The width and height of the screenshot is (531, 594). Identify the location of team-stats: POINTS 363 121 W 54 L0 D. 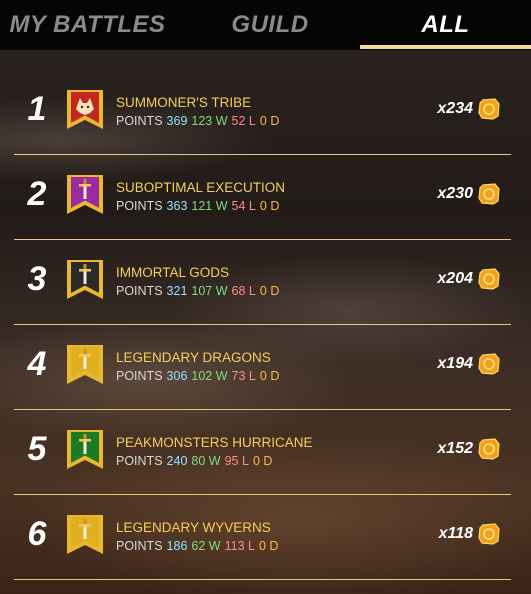
(199, 206).